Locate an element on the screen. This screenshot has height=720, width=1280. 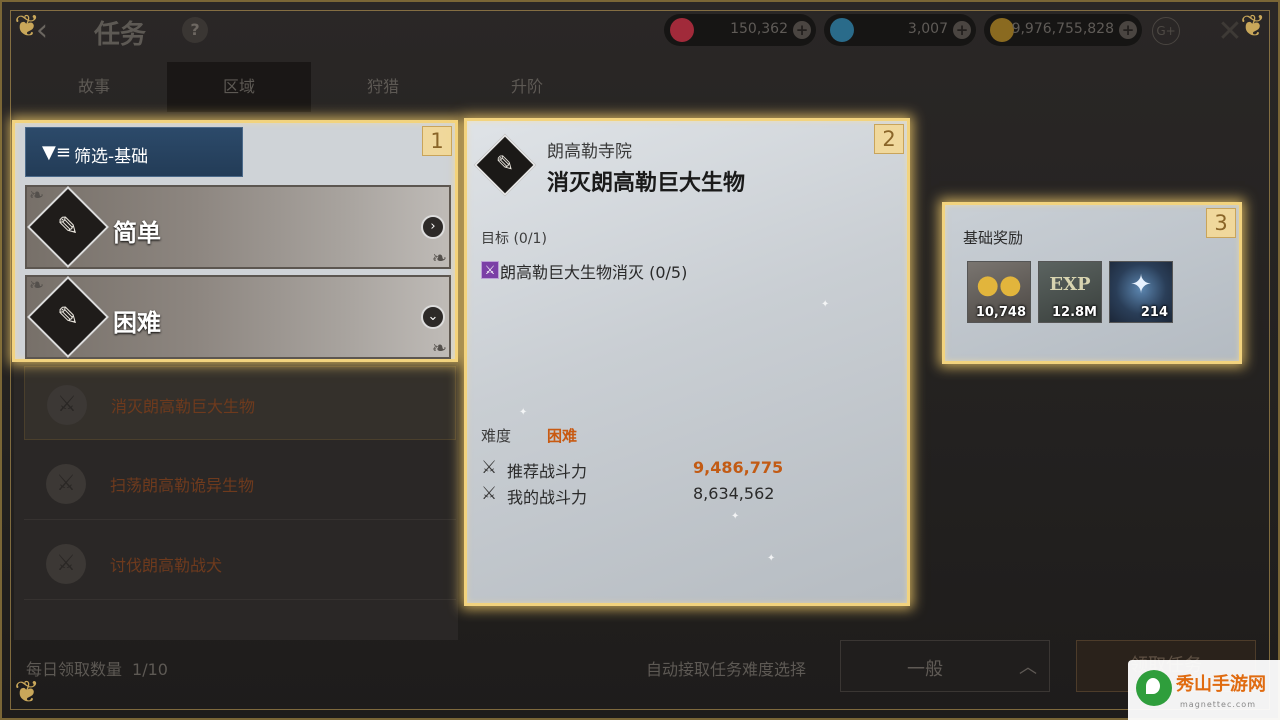
currency-gold: 9,976,755,828 + is located at coordinates (1063, 30).